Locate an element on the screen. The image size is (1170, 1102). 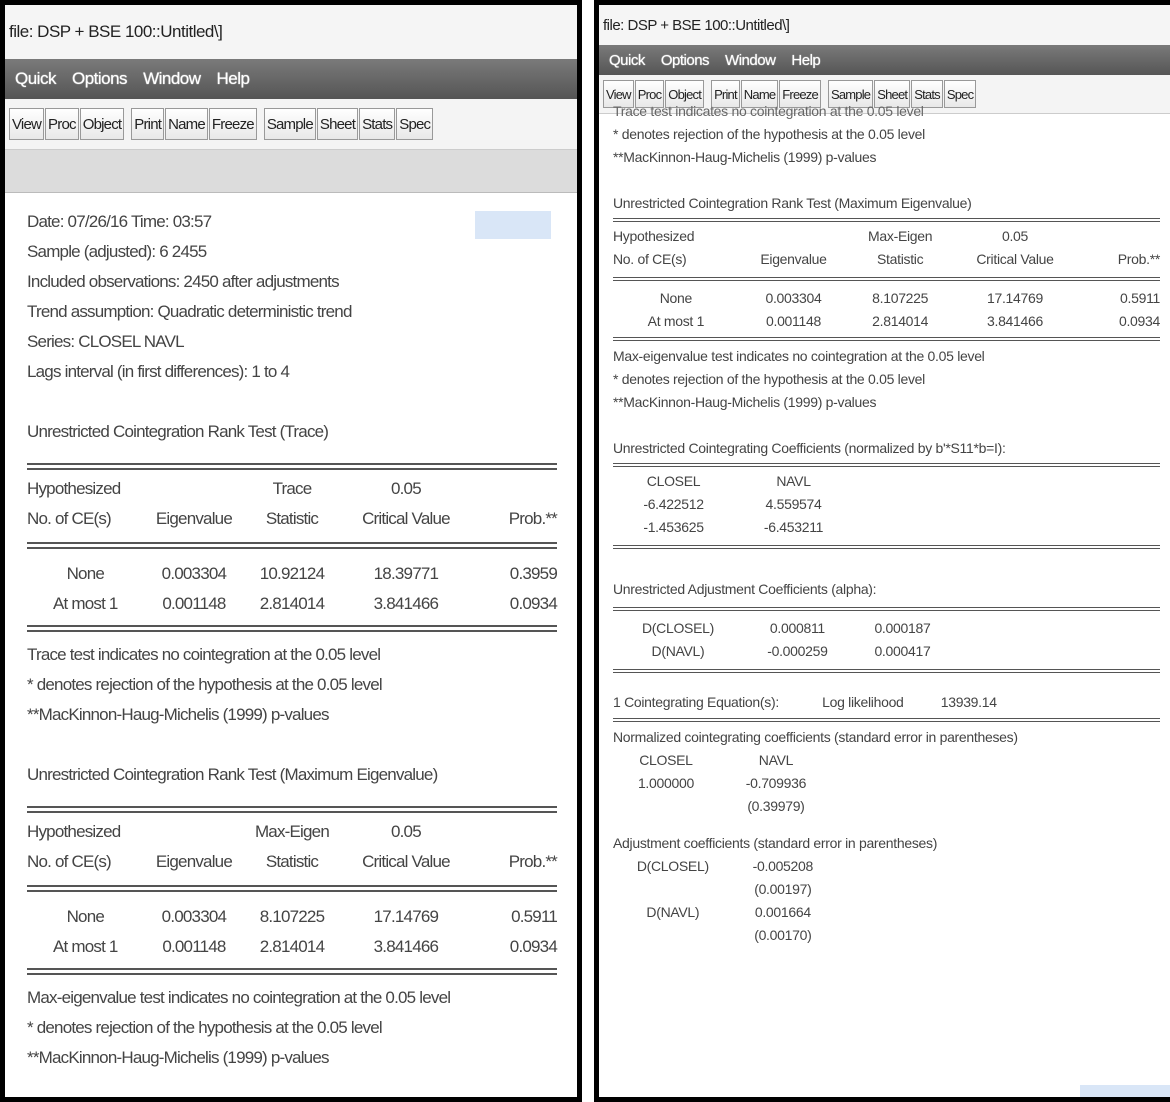
freeze-button: Freeze is located at coordinates (232, 124).